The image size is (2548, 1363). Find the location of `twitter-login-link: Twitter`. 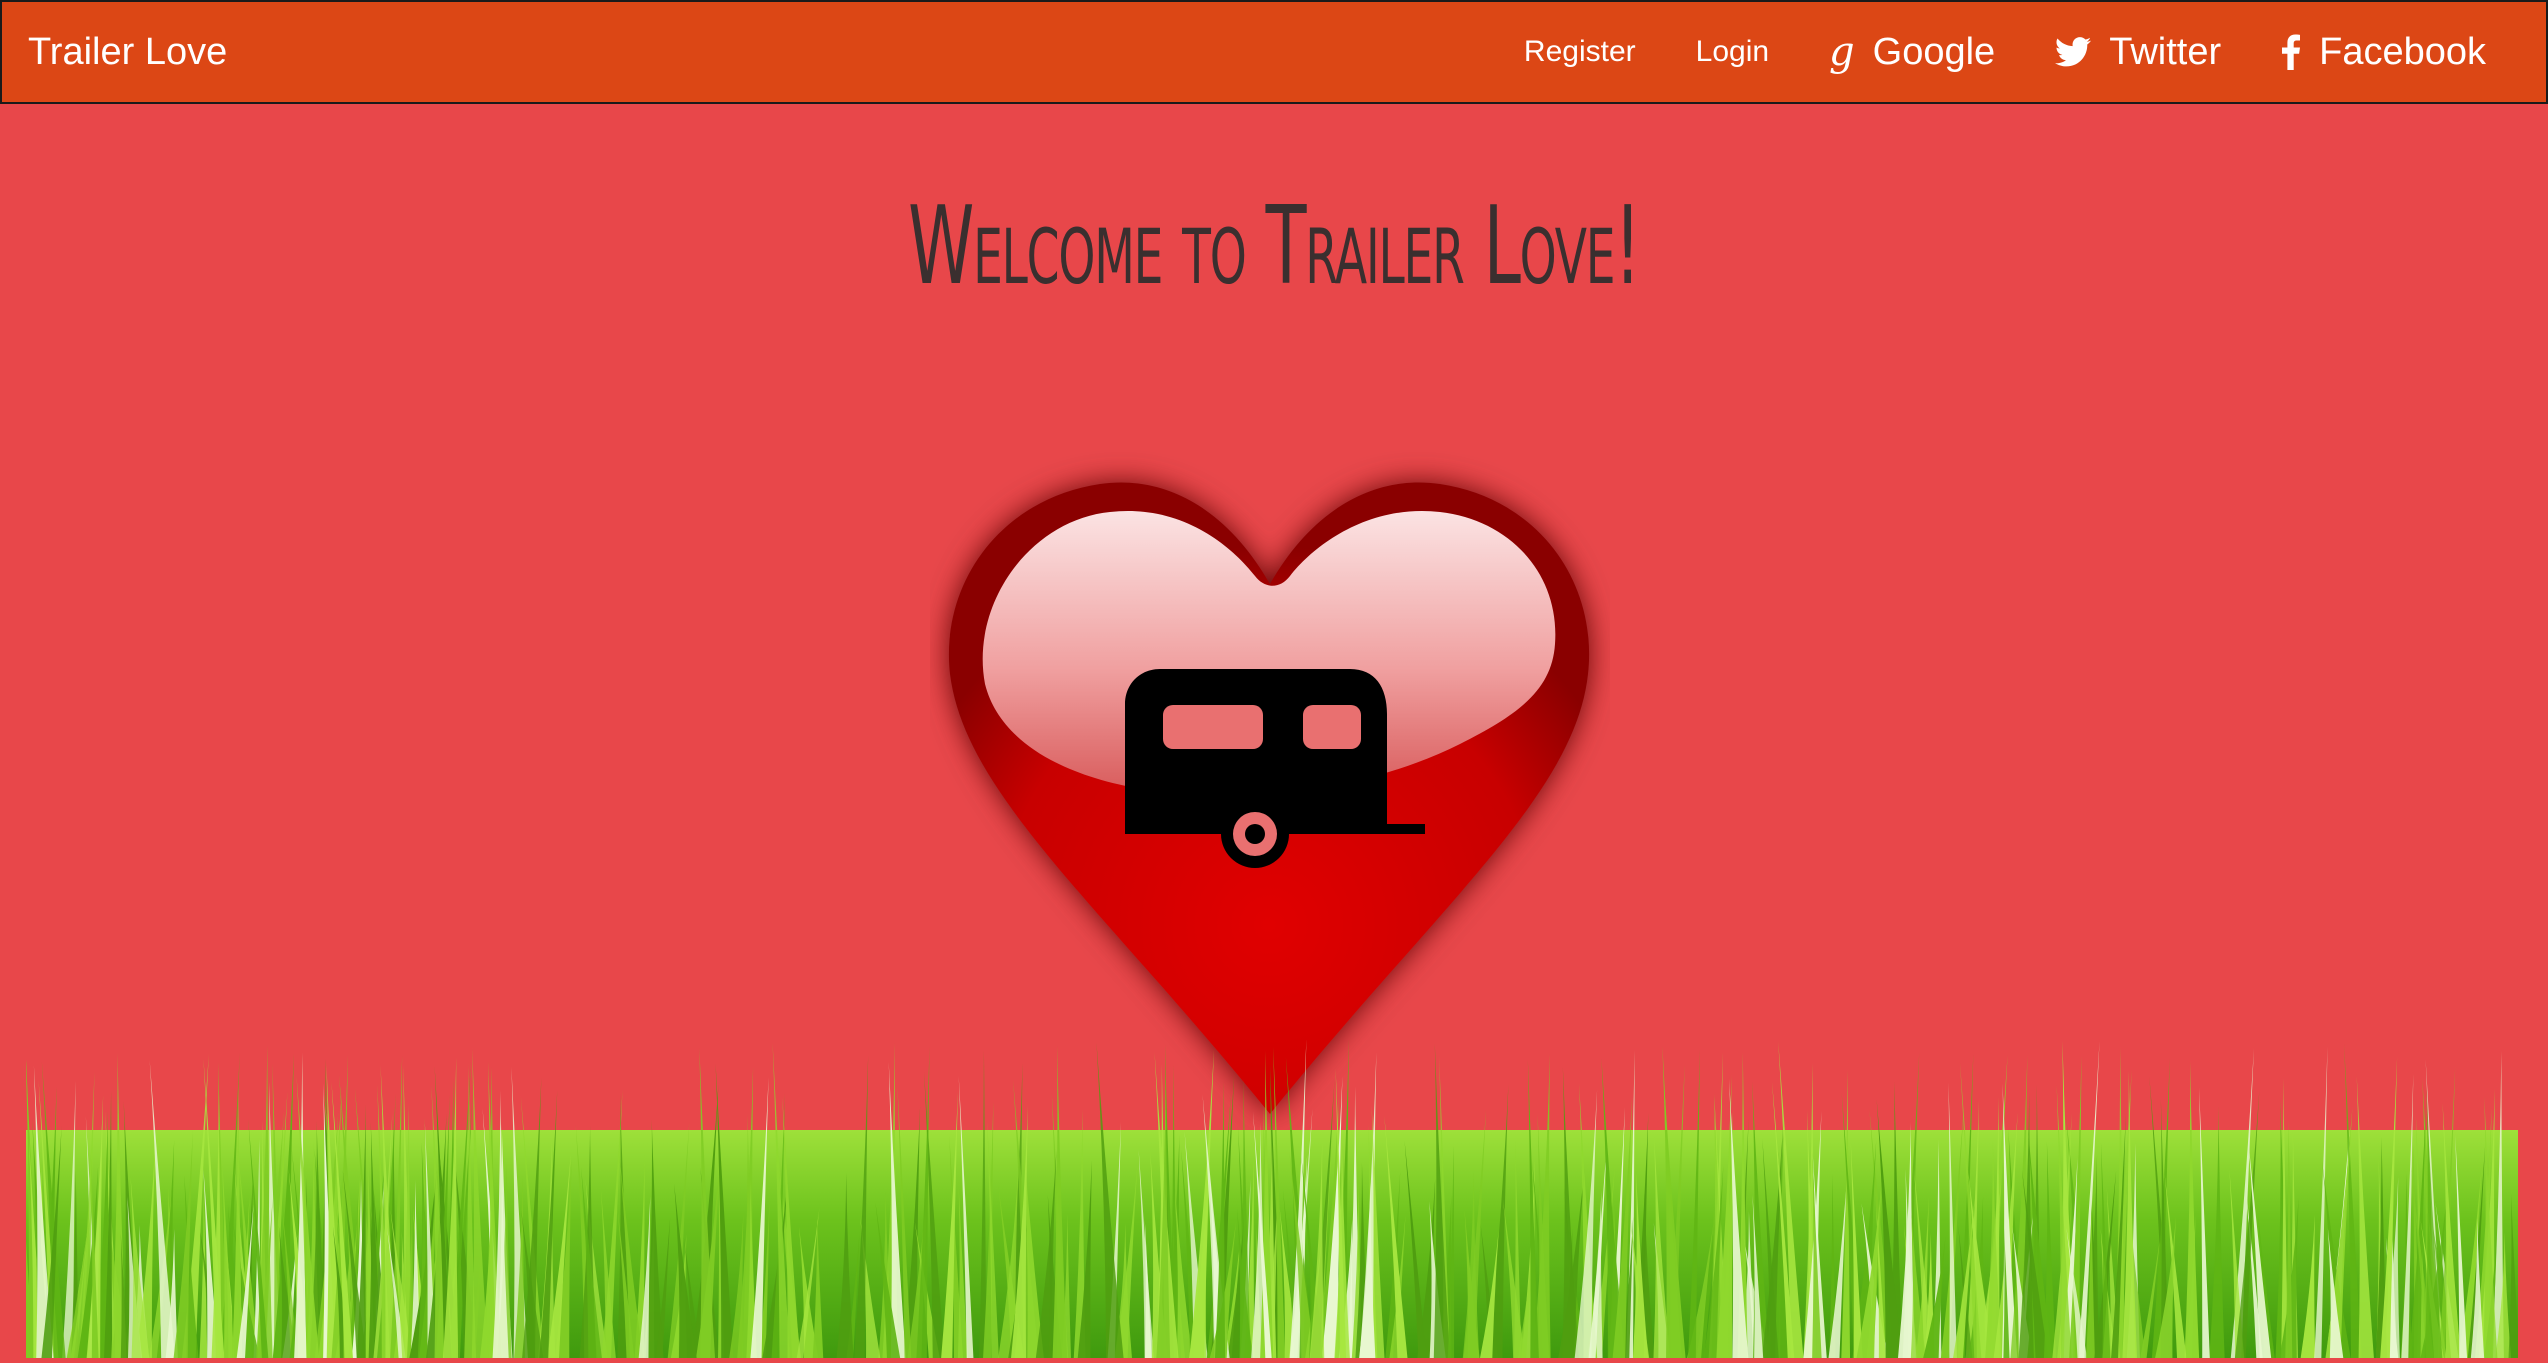

twitter-login-link: Twitter is located at coordinates (2138, 52).